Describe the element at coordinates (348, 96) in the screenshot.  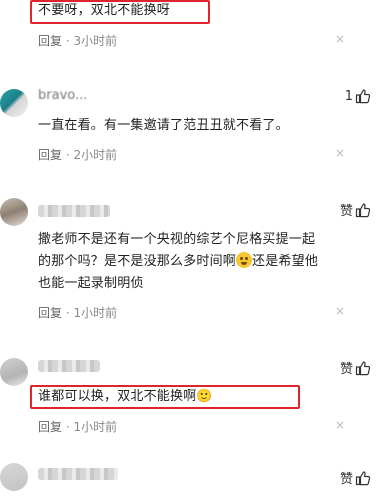
I see `like-count-2: 1` at that location.